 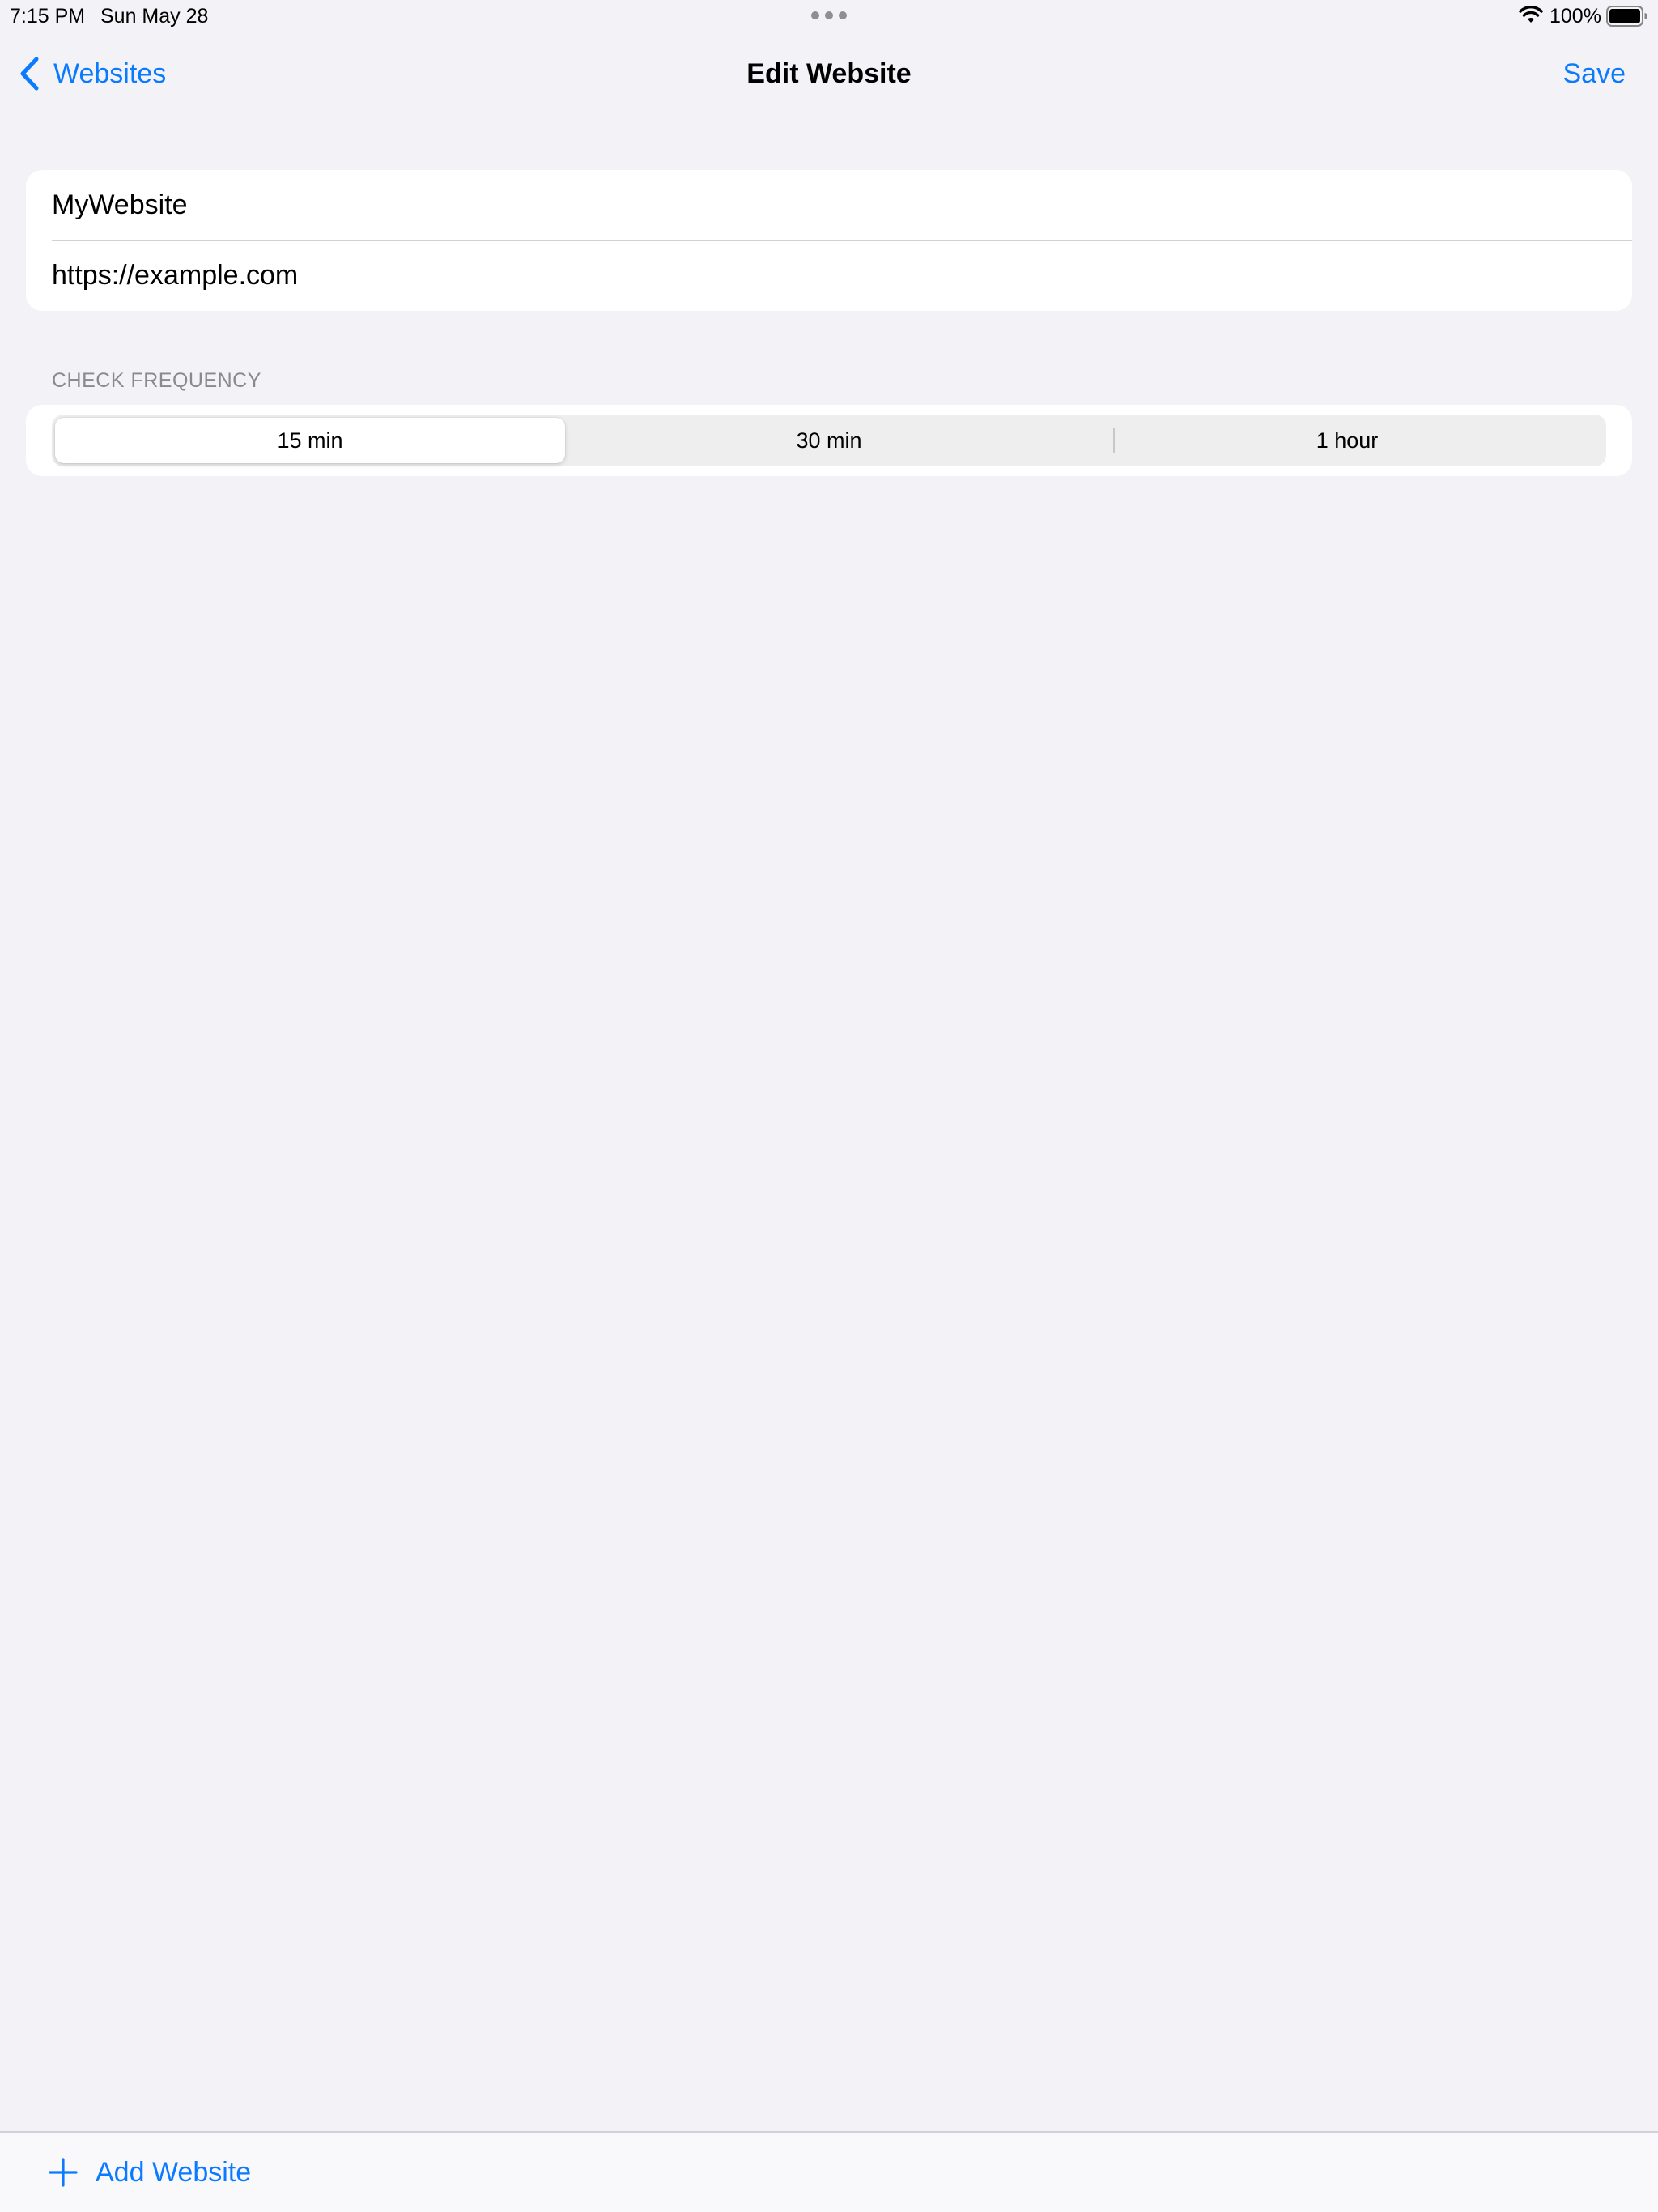 I want to click on segment-30-min: 30 min, so click(x=829, y=441).